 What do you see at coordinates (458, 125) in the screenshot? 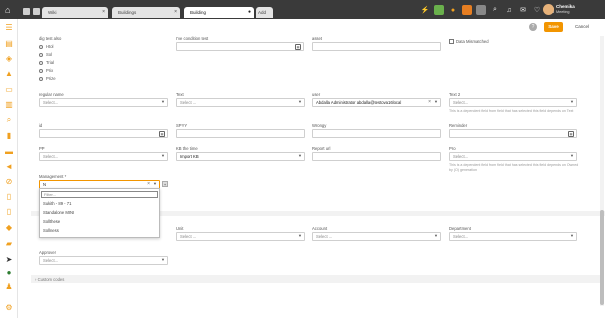
I see `reminder-label: Reminder` at bounding box center [458, 125].